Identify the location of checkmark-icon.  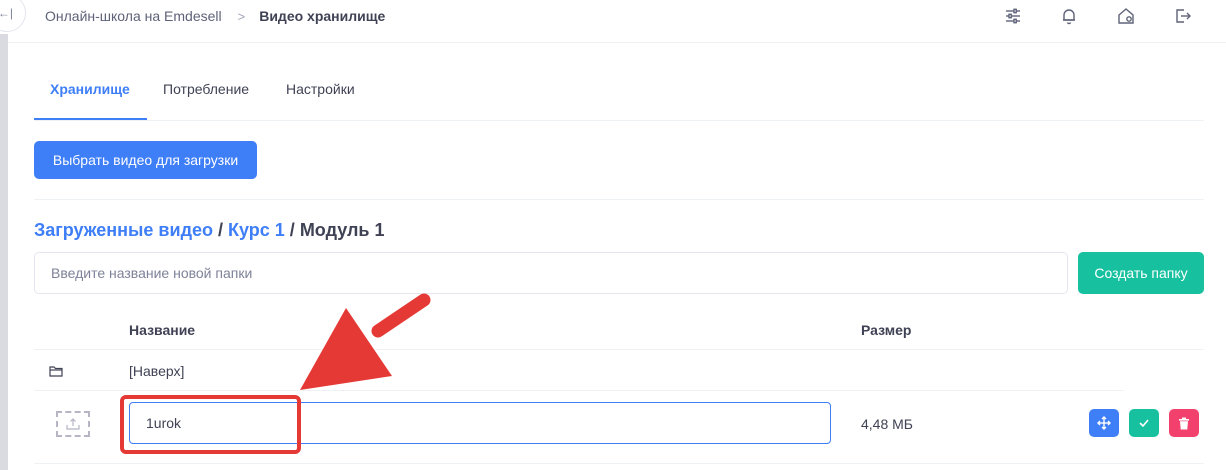
(1144, 423).